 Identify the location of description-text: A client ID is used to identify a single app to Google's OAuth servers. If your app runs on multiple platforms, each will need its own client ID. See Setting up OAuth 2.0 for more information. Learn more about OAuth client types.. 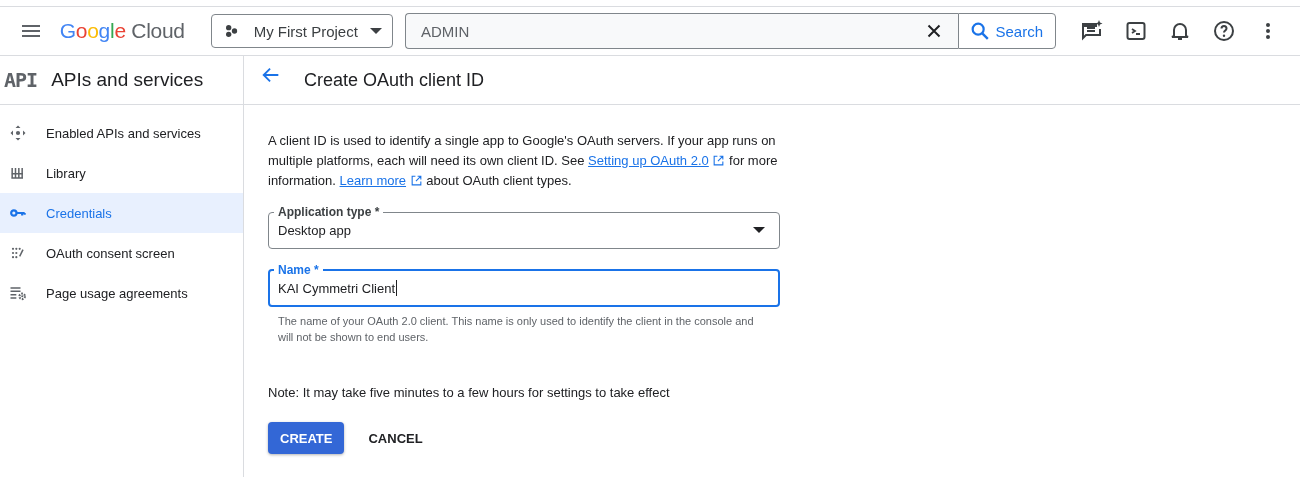
(523, 161).